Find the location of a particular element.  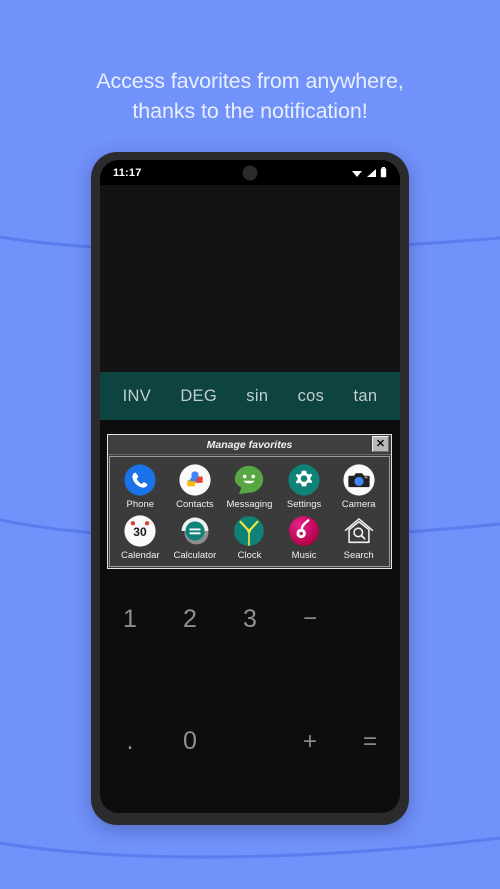

favorite-app-calendar: 30 Calendar is located at coordinates (140, 537).